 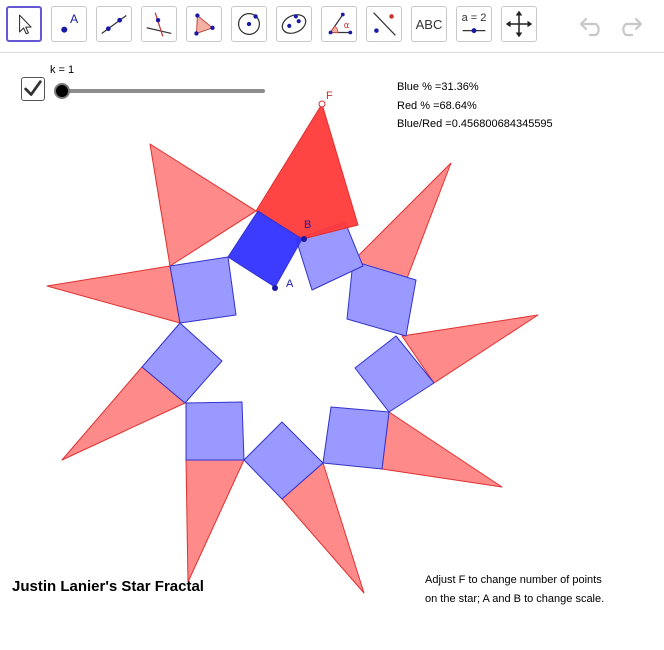 I want to click on instructions-line-2: on the star; A and B to change scale., so click(x=515, y=599).